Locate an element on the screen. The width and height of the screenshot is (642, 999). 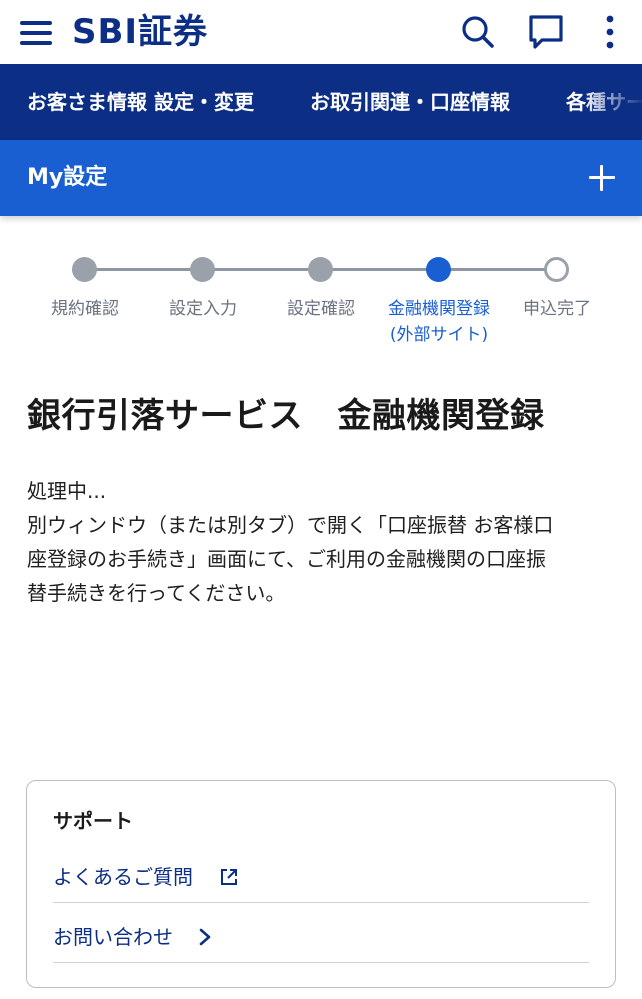
faq-link: よくあるご質問 is located at coordinates (321, 873).